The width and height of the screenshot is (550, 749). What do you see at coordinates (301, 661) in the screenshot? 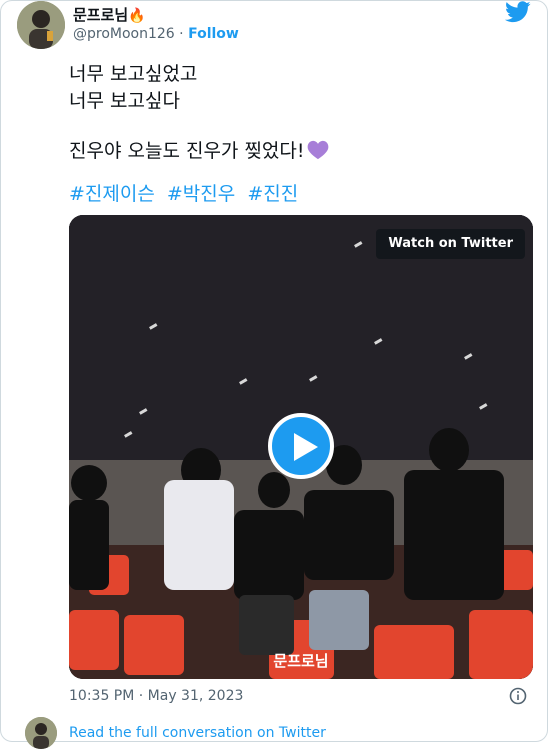
I see `video-watermark: 문프로님` at bounding box center [301, 661].